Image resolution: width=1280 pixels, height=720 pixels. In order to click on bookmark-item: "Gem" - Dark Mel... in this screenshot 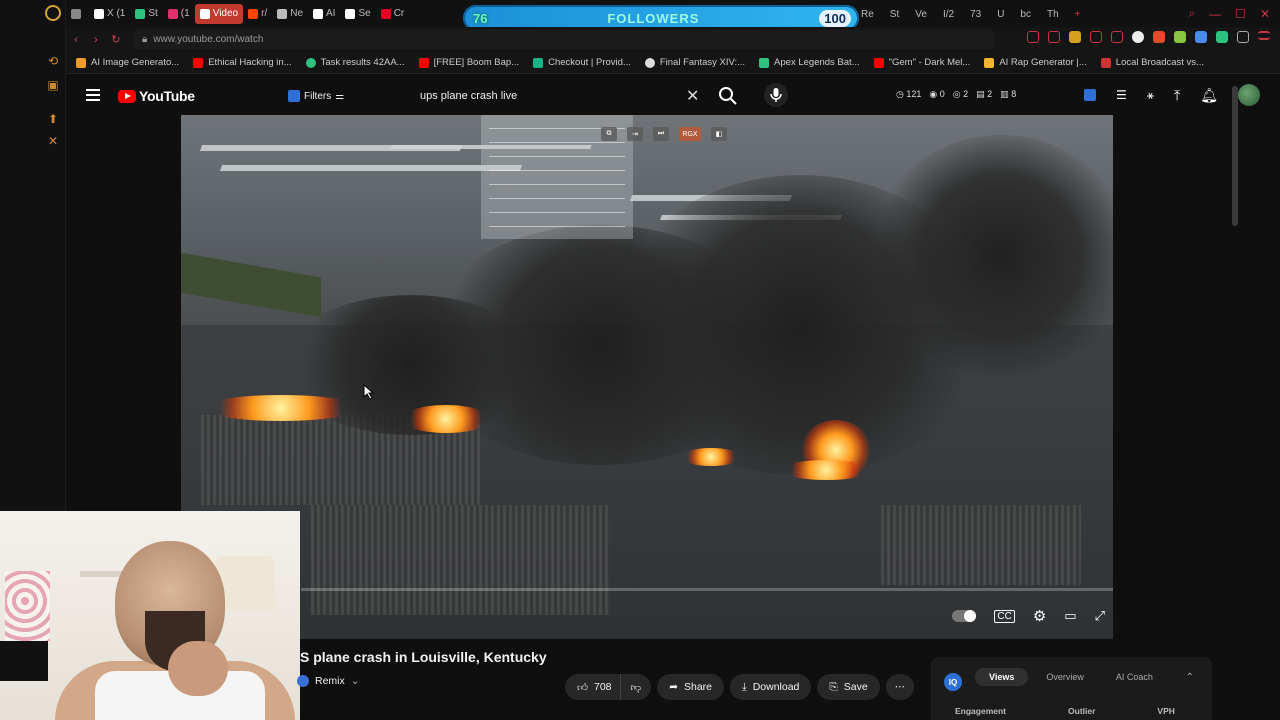, I will do `click(921, 62)`.